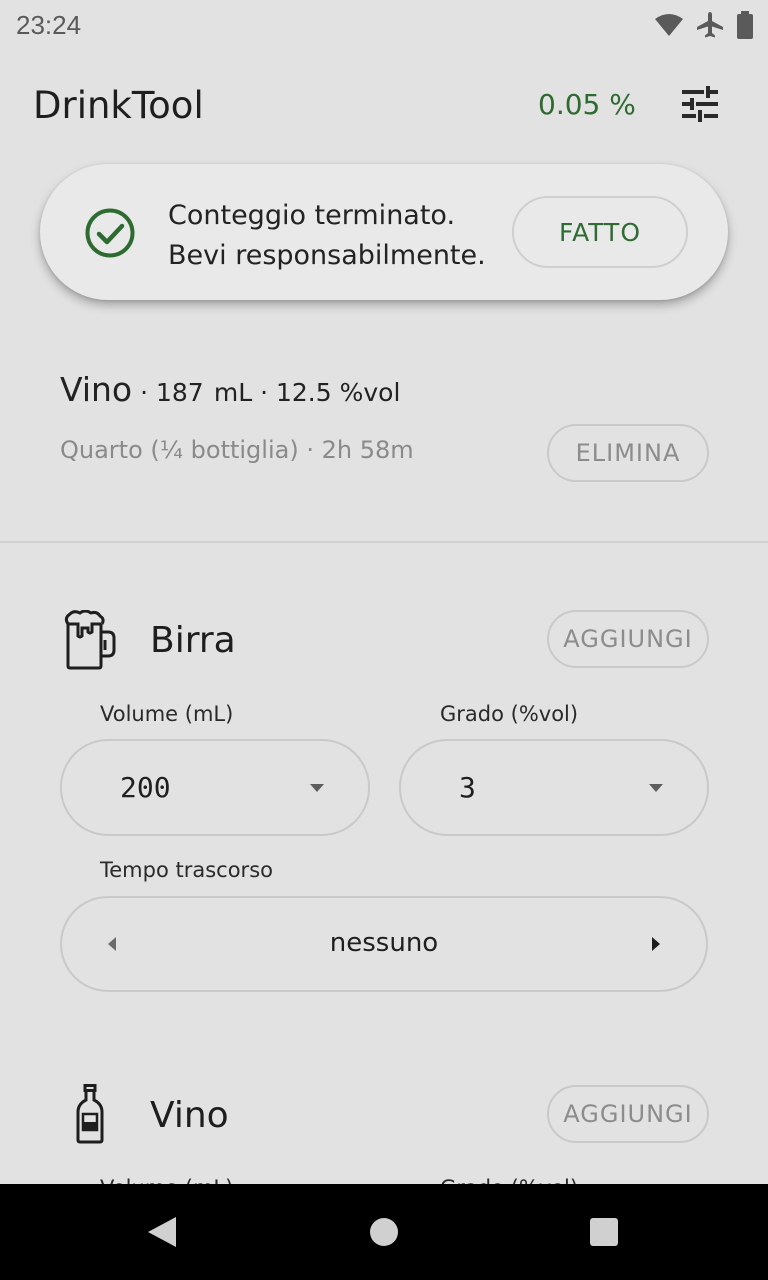 The image size is (768, 1280). Describe the element at coordinates (110, 235) in the screenshot. I see `check-circle-icon` at that location.